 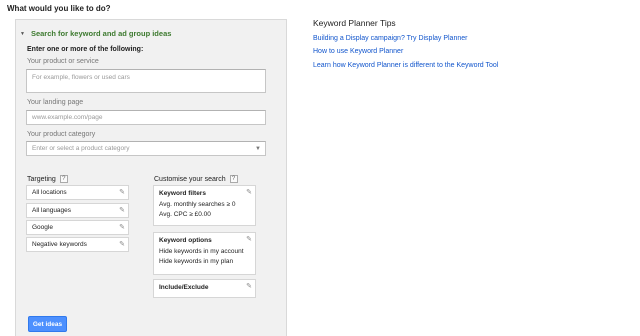 What do you see at coordinates (49, 192) in the screenshot?
I see `targeting-item-label: All locations` at bounding box center [49, 192].